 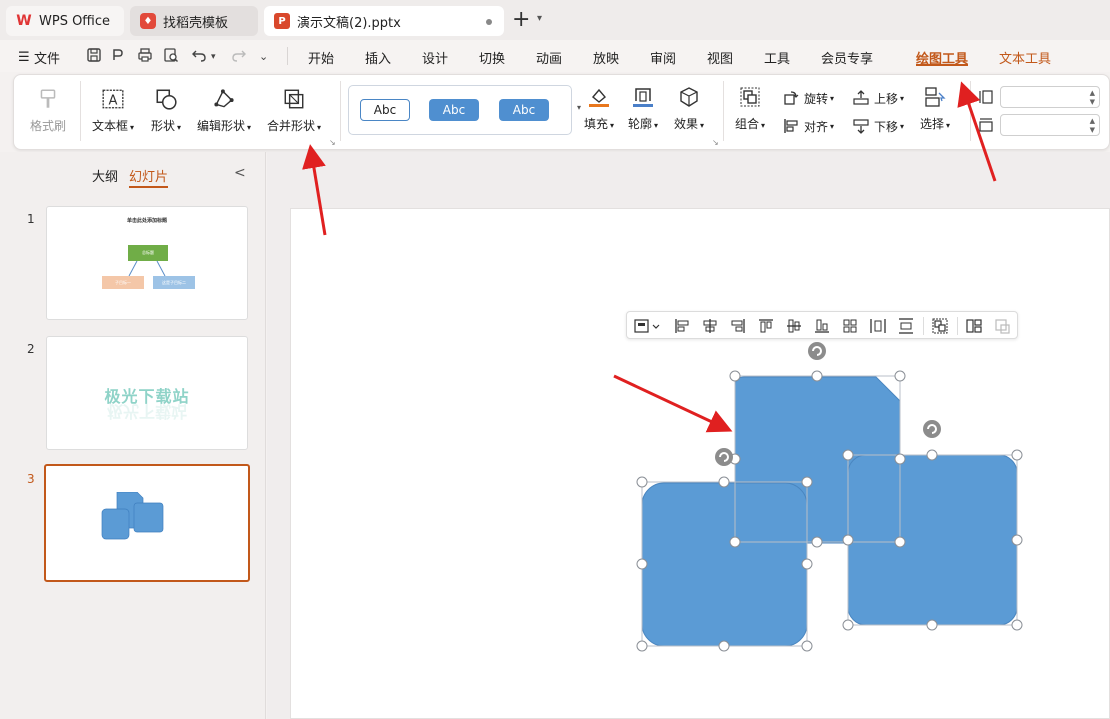 What do you see at coordinates (240, 173) in the screenshot?
I see `collapse-panel-button: <` at bounding box center [240, 173].